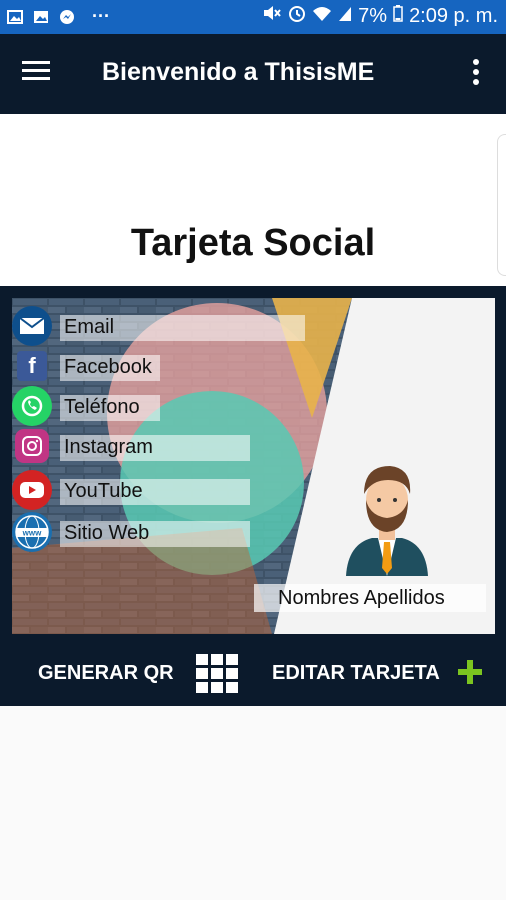  Describe the element at coordinates (102, 407) in the screenshot. I see `social-label-telefono: Teléfono` at that location.